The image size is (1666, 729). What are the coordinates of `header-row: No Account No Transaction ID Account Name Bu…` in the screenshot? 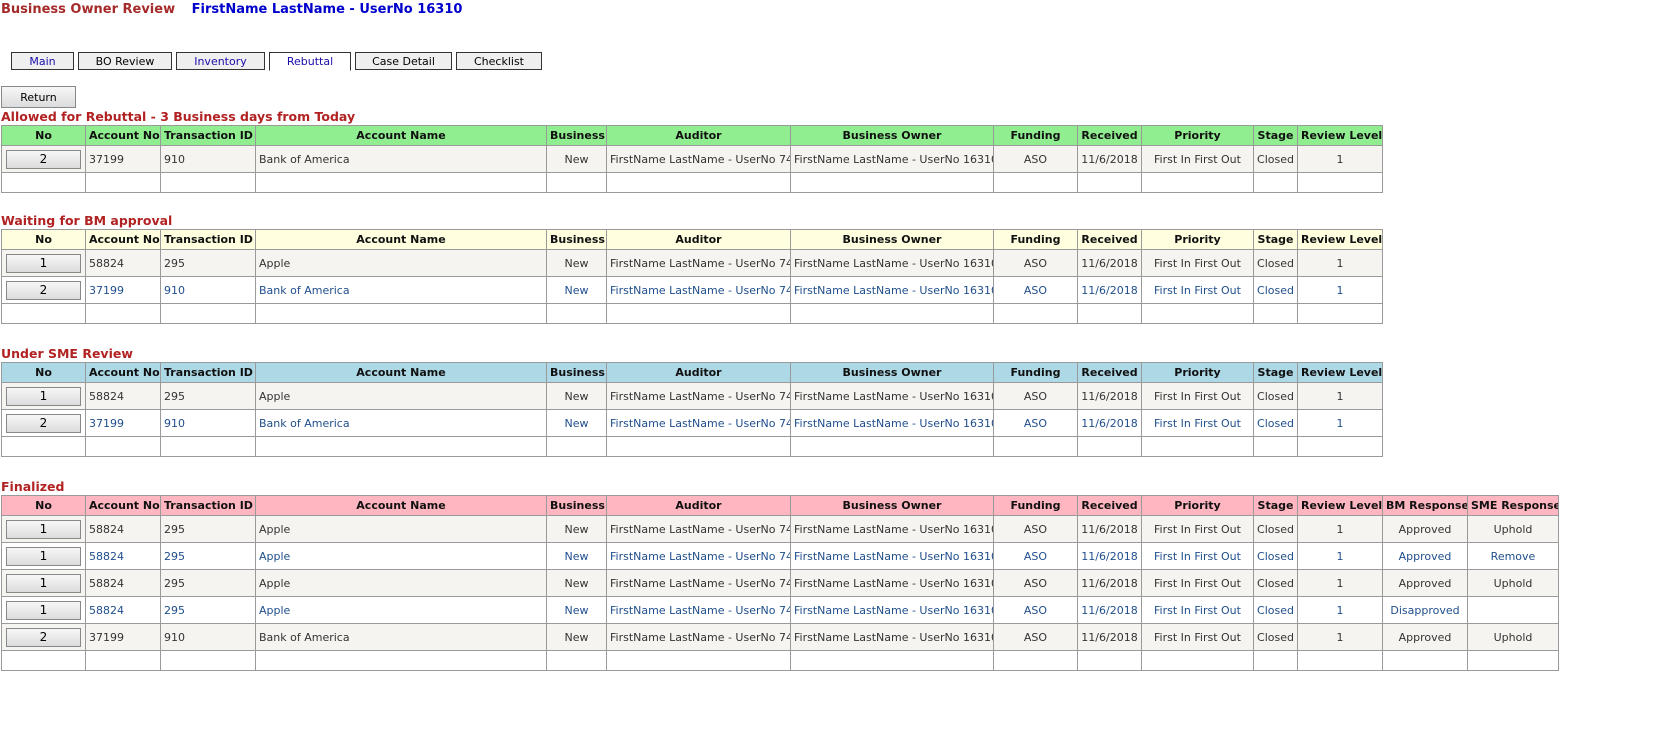 It's located at (780, 505).